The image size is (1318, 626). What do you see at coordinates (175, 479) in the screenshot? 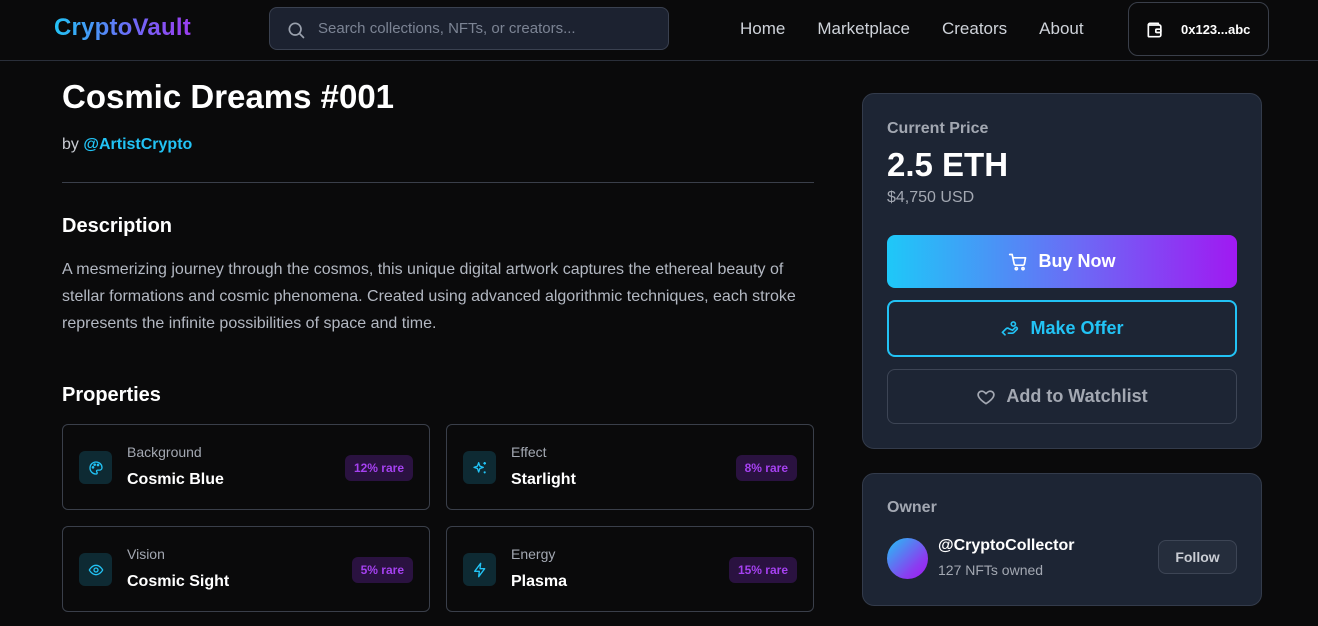
I see `property-value: Cosmic Blue` at bounding box center [175, 479].